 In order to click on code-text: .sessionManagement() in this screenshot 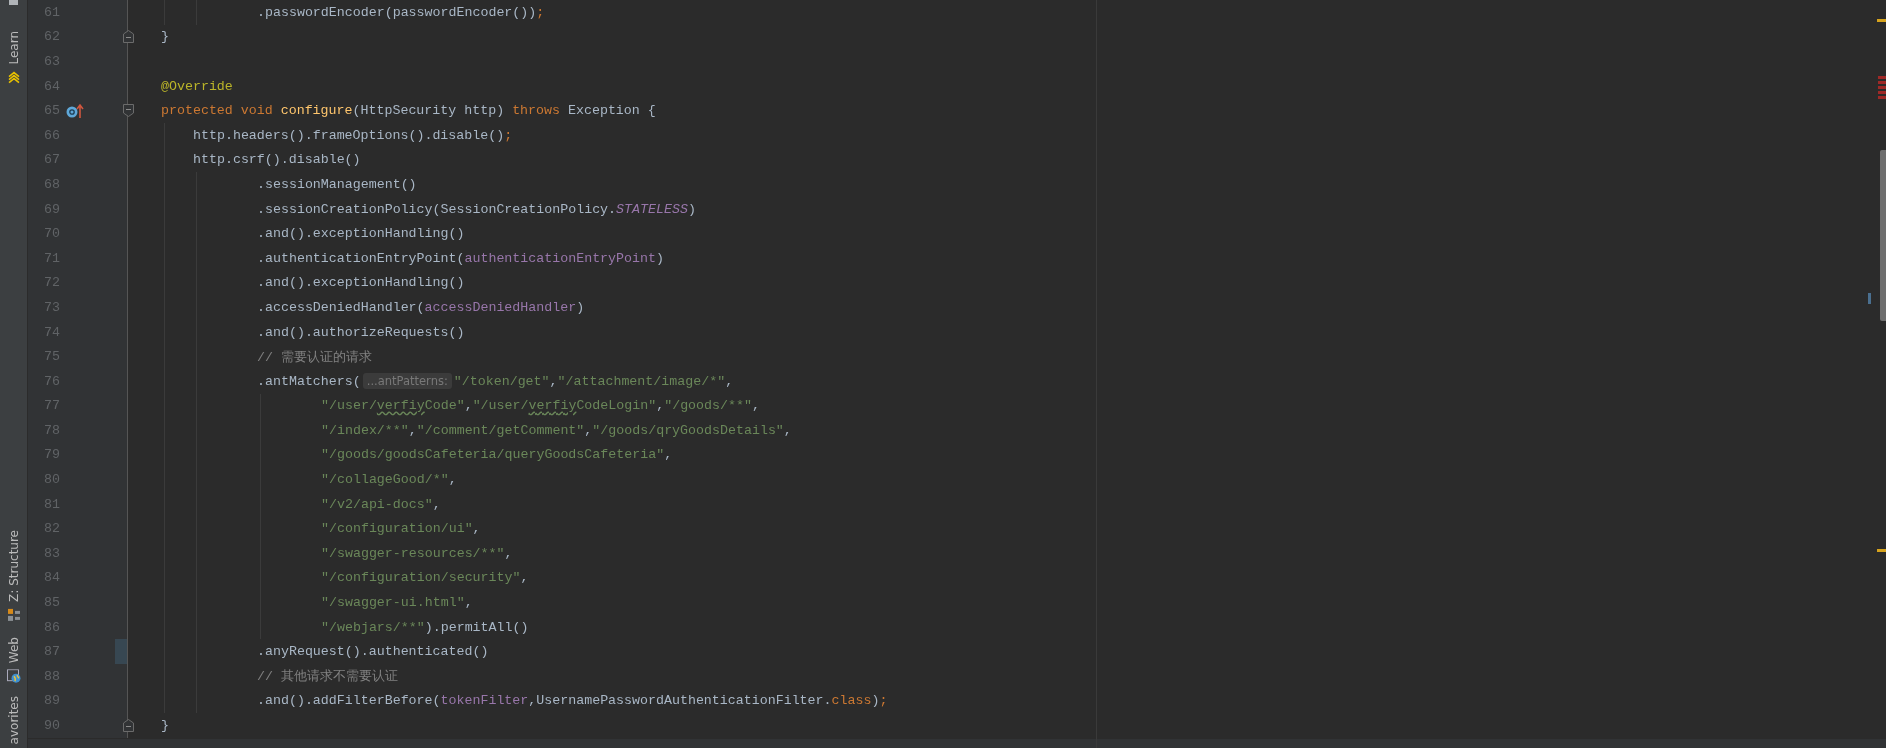, I will do `click(337, 184)`.